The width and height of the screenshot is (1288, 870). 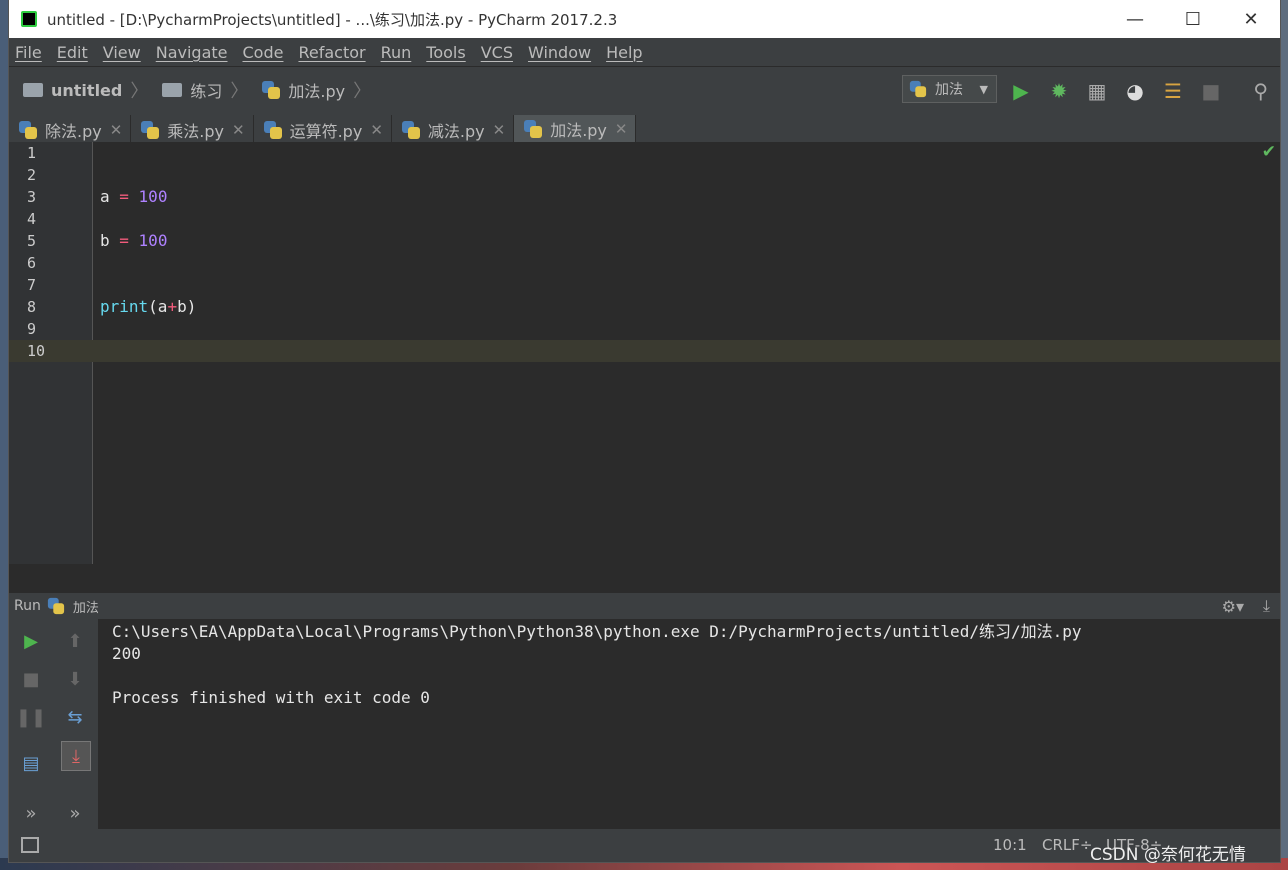 I want to click on code-line: 5 b = 100, so click(x=644, y=241).